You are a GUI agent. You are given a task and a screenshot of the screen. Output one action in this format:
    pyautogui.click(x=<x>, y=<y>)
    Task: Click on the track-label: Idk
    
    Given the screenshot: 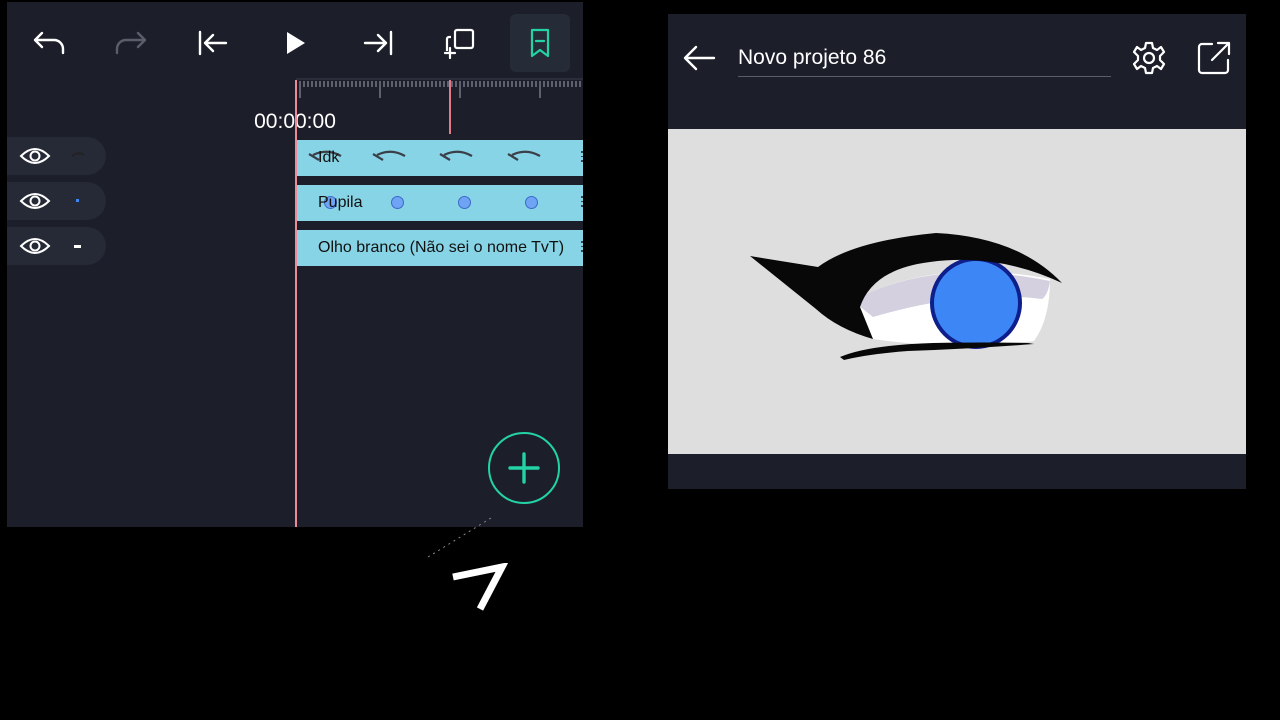 What is the action you would take?
    pyautogui.click(x=329, y=157)
    